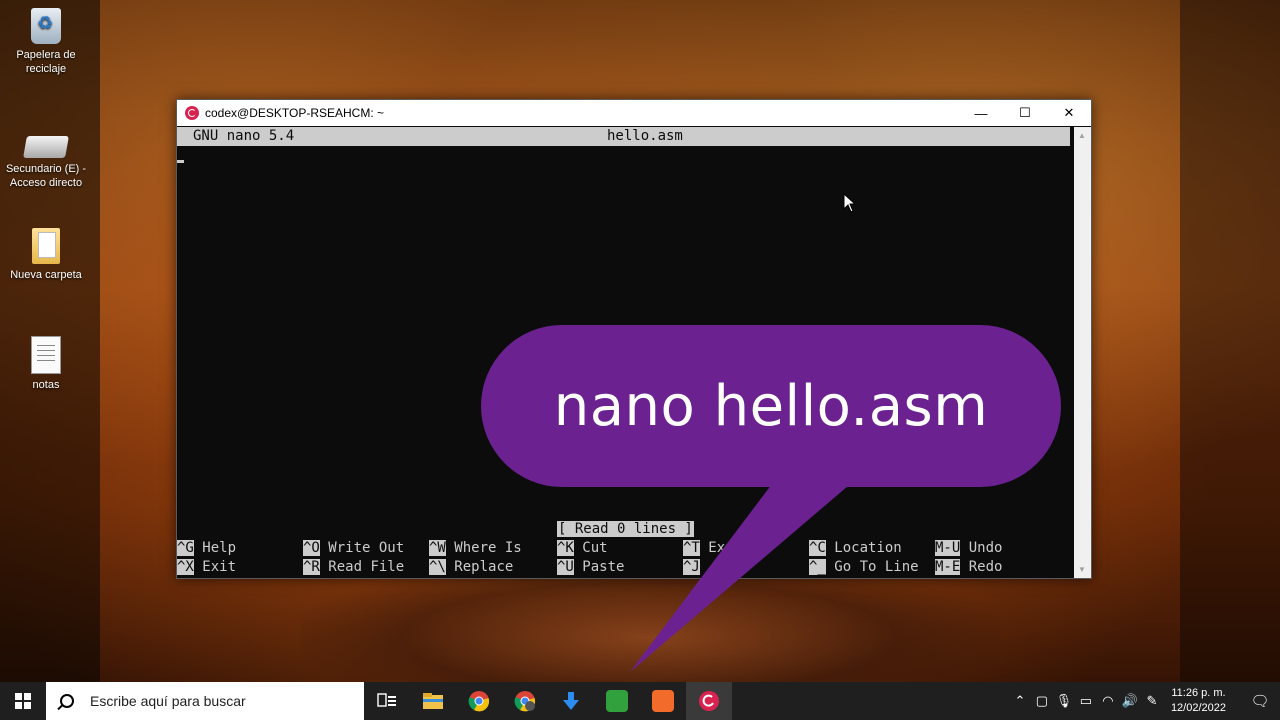  I want to click on sublime-text-icon, so click(663, 701).